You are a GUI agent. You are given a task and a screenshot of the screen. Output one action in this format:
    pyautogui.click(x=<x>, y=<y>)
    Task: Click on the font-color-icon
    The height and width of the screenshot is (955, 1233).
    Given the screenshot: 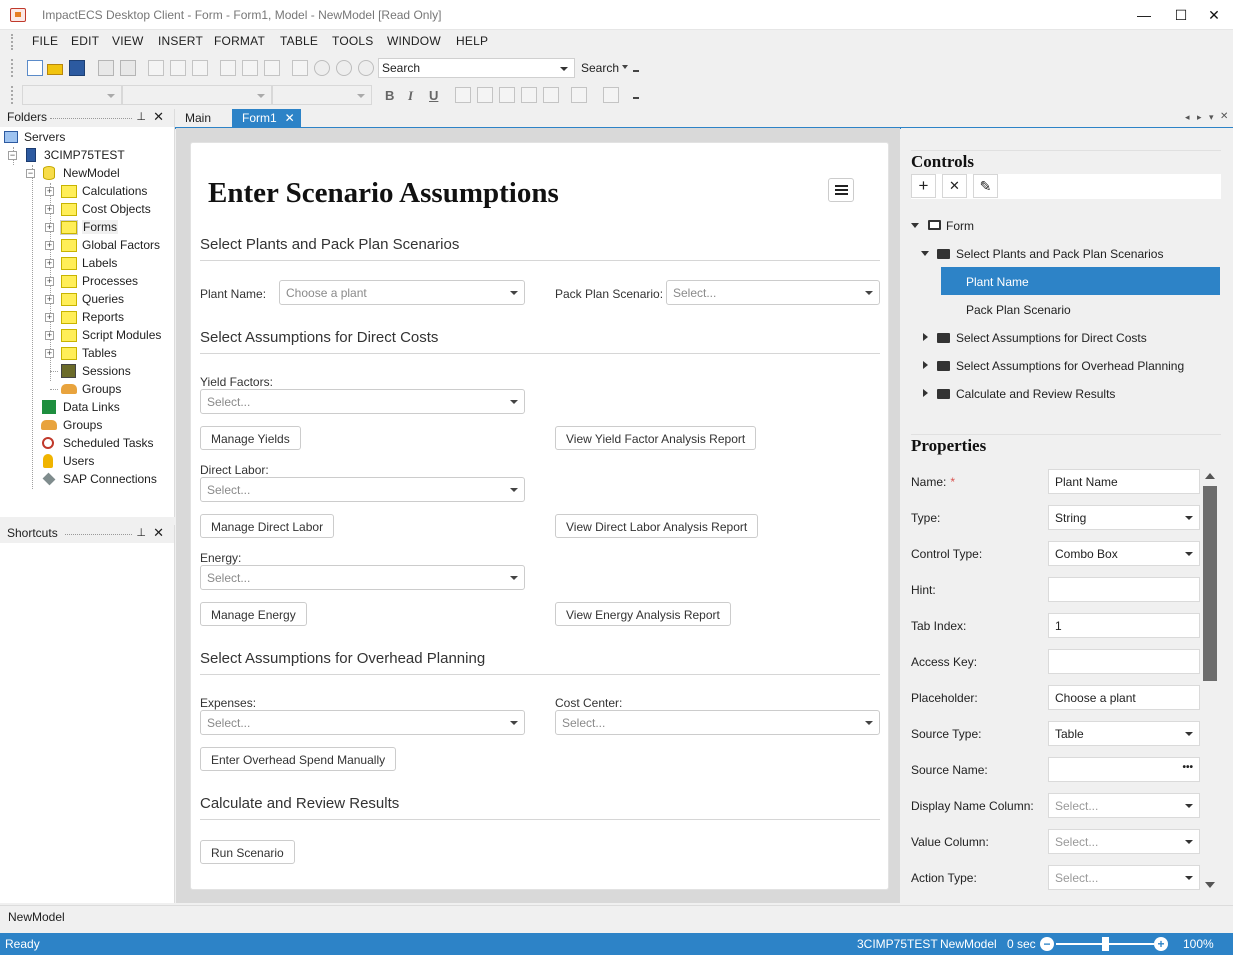 What is the action you would take?
    pyautogui.click(x=611, y=95)
    